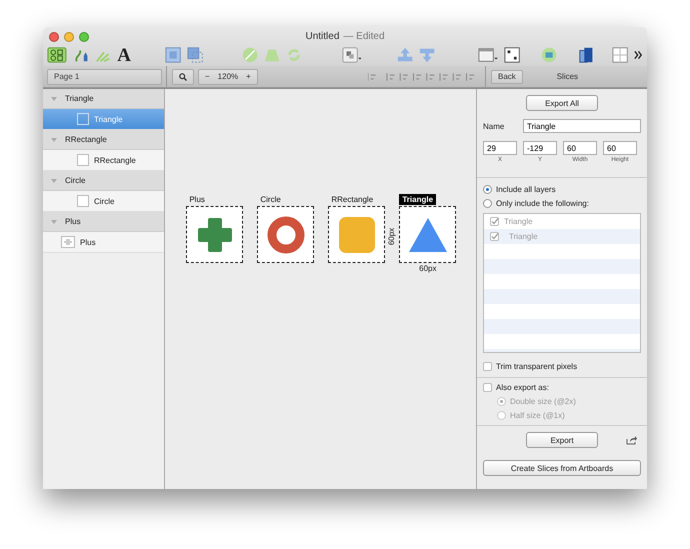  What do you see at coordinates (103, 201) in the screenshot?
I see `layer-row: Circle` at bounding box center [103, 201].